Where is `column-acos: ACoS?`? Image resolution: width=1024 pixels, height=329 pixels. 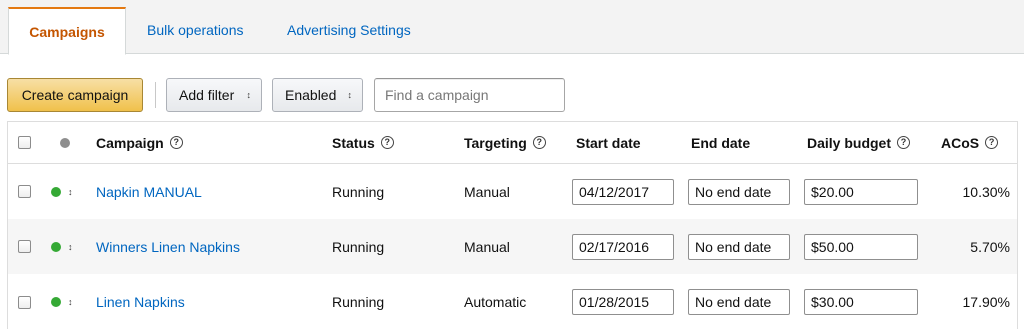
column-acos: ACoS? is located at coordinates (970, 142).